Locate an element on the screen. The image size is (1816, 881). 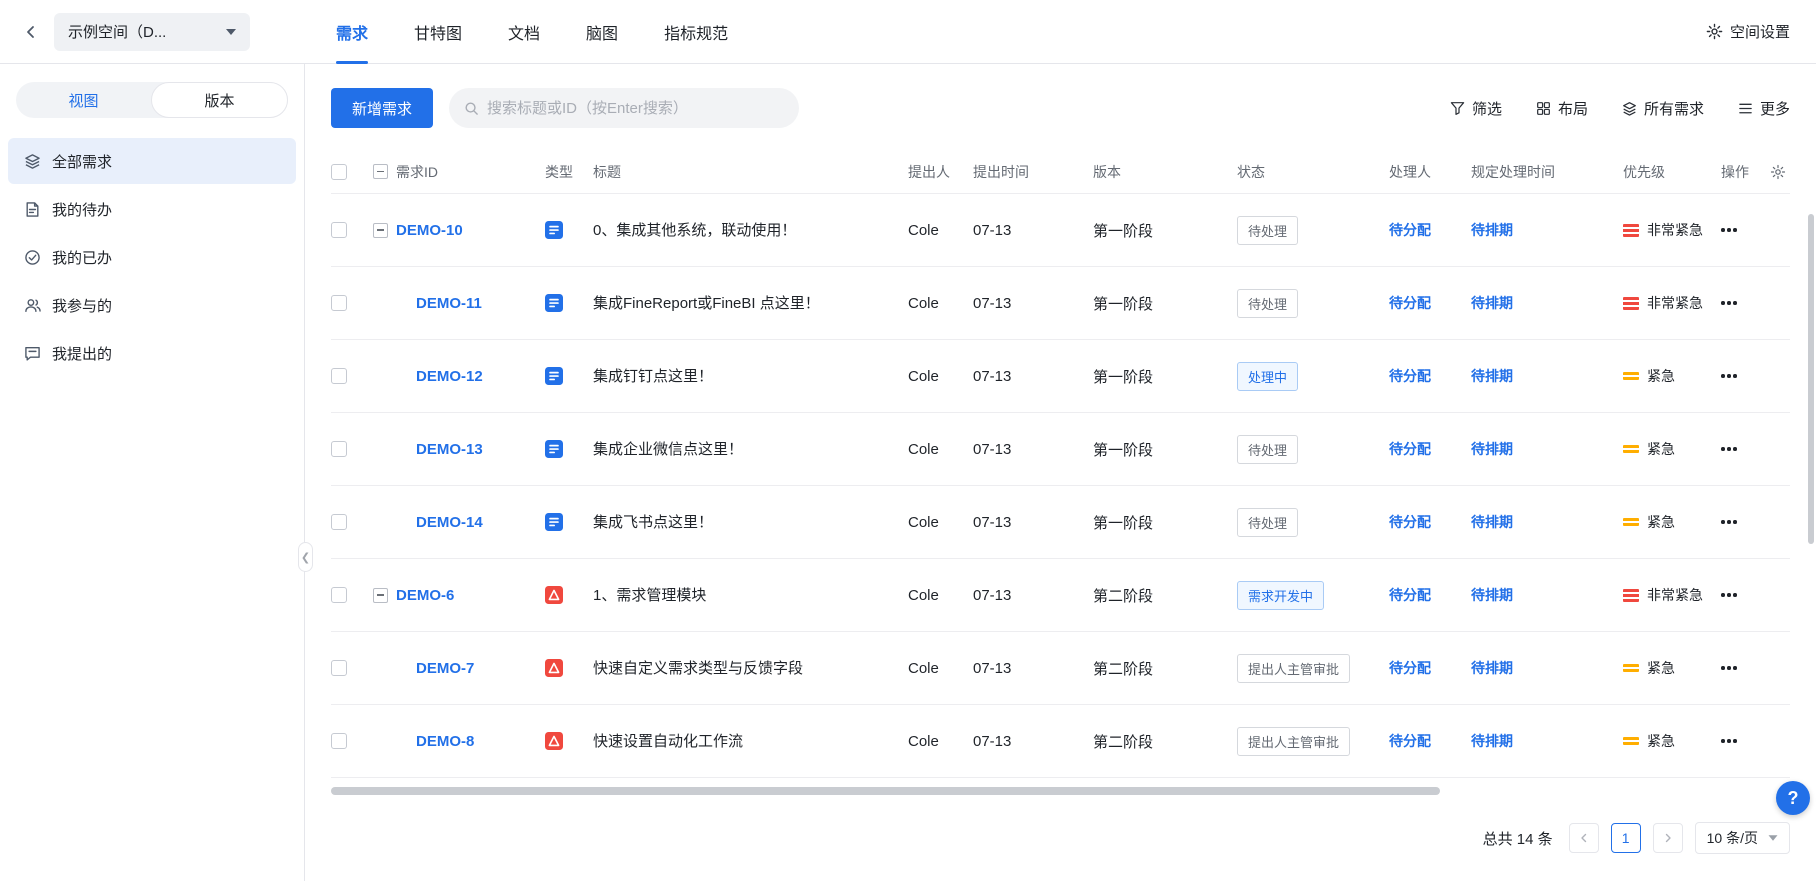
space-settings-button: 空间设置 is located at coordinates (1761, 31).